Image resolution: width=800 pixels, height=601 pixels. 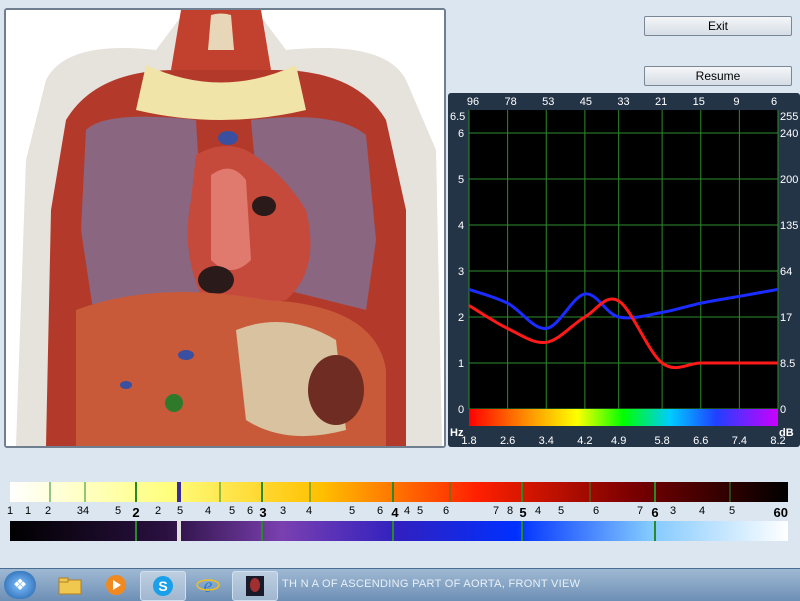 What do you see at coordinates (789, 180) in the screenshot?
I see `right-axis-tick-label: 200` at bounding box center [789, 180].